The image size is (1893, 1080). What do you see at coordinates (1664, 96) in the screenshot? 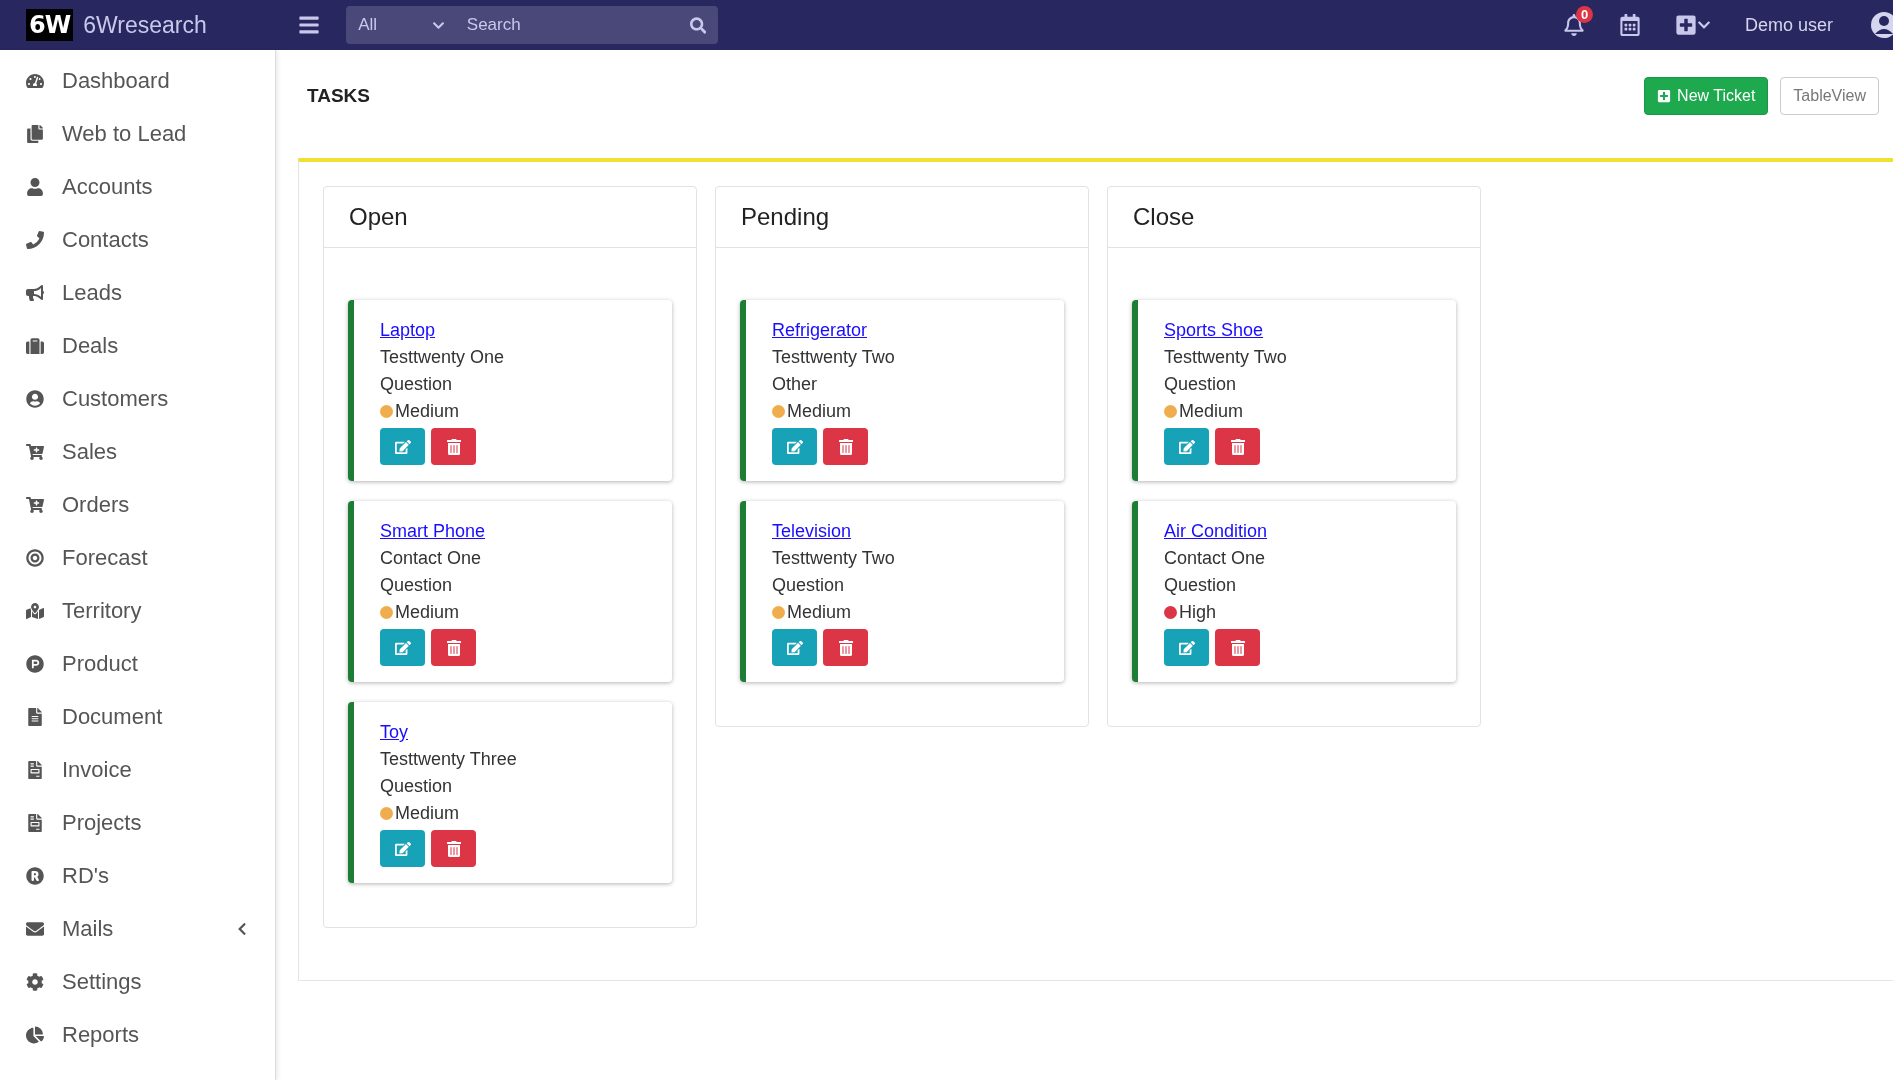
I see `plus-icon` at bounding box center [1664, 96].